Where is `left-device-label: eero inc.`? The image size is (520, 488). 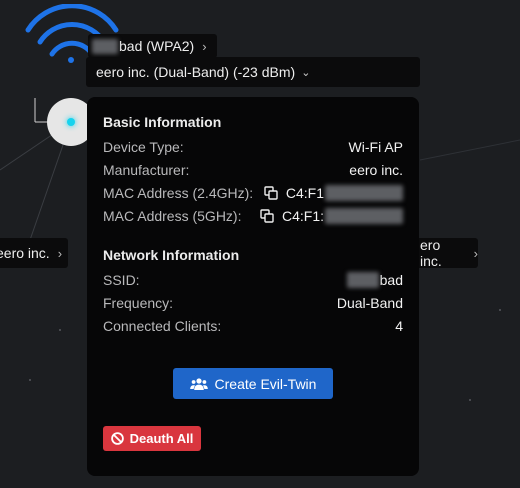
left-device-label: eero inc. is located at coordinates (25, 253).